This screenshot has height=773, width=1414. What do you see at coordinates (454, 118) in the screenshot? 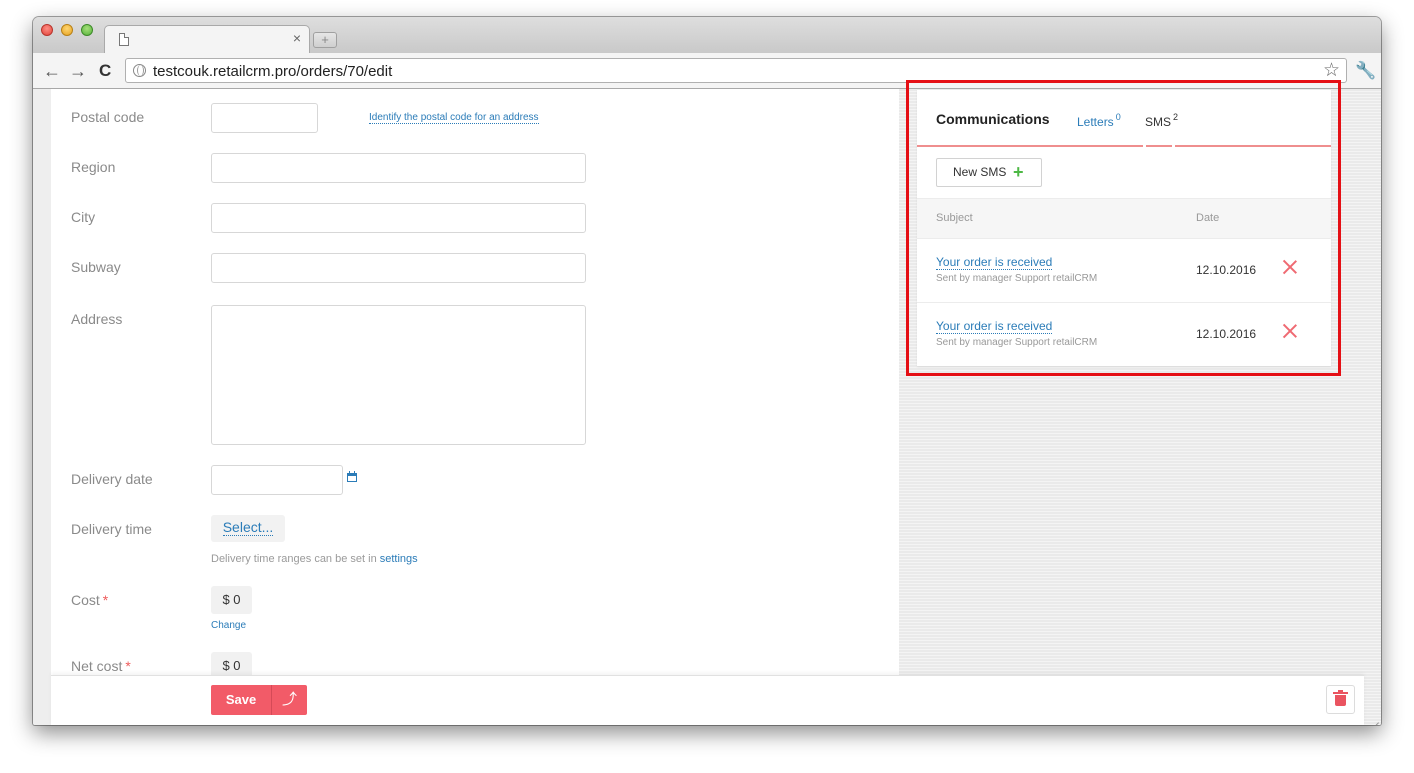
I see `identify-postal-code-link: Identify the postal code for an address` at bounding box center [454, 118].